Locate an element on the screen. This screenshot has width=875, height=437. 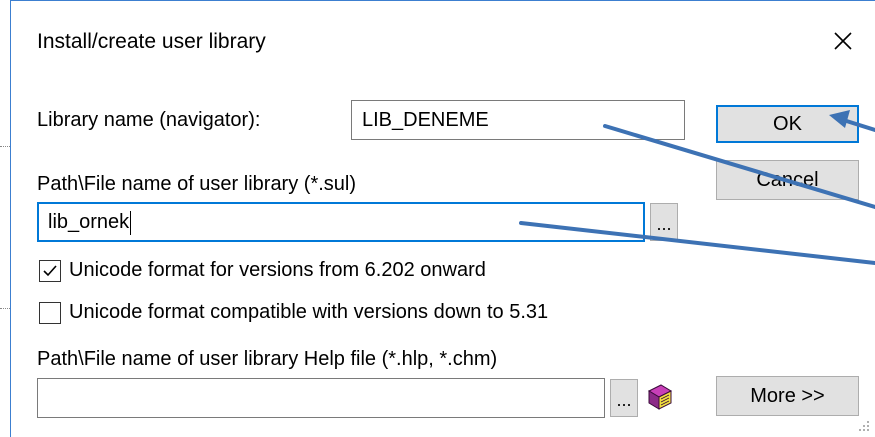
library-name-input: LIB_DENEME is located at coordinates (518, 120).